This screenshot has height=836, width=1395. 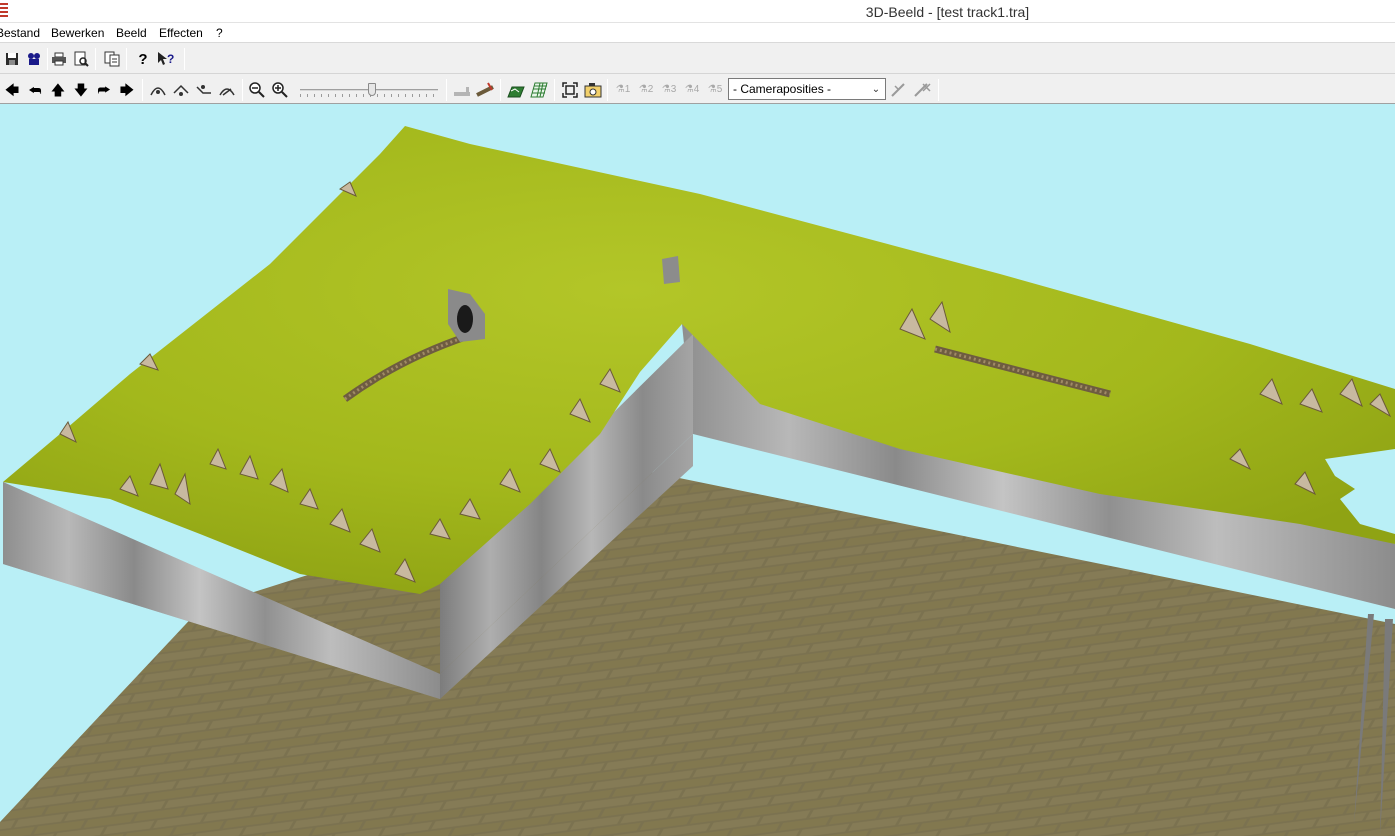 What do you see at coordinates (34, 59) in the screenshot?
I see `camera-icon` at bounding box center [34, 59].